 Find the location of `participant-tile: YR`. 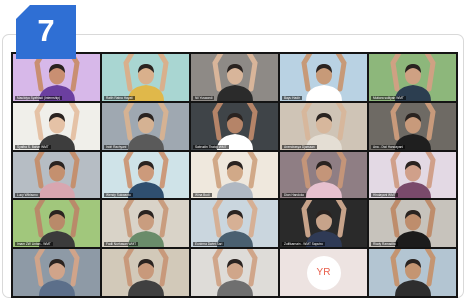

participant-tile: YR is located at coordinates (323, 272).